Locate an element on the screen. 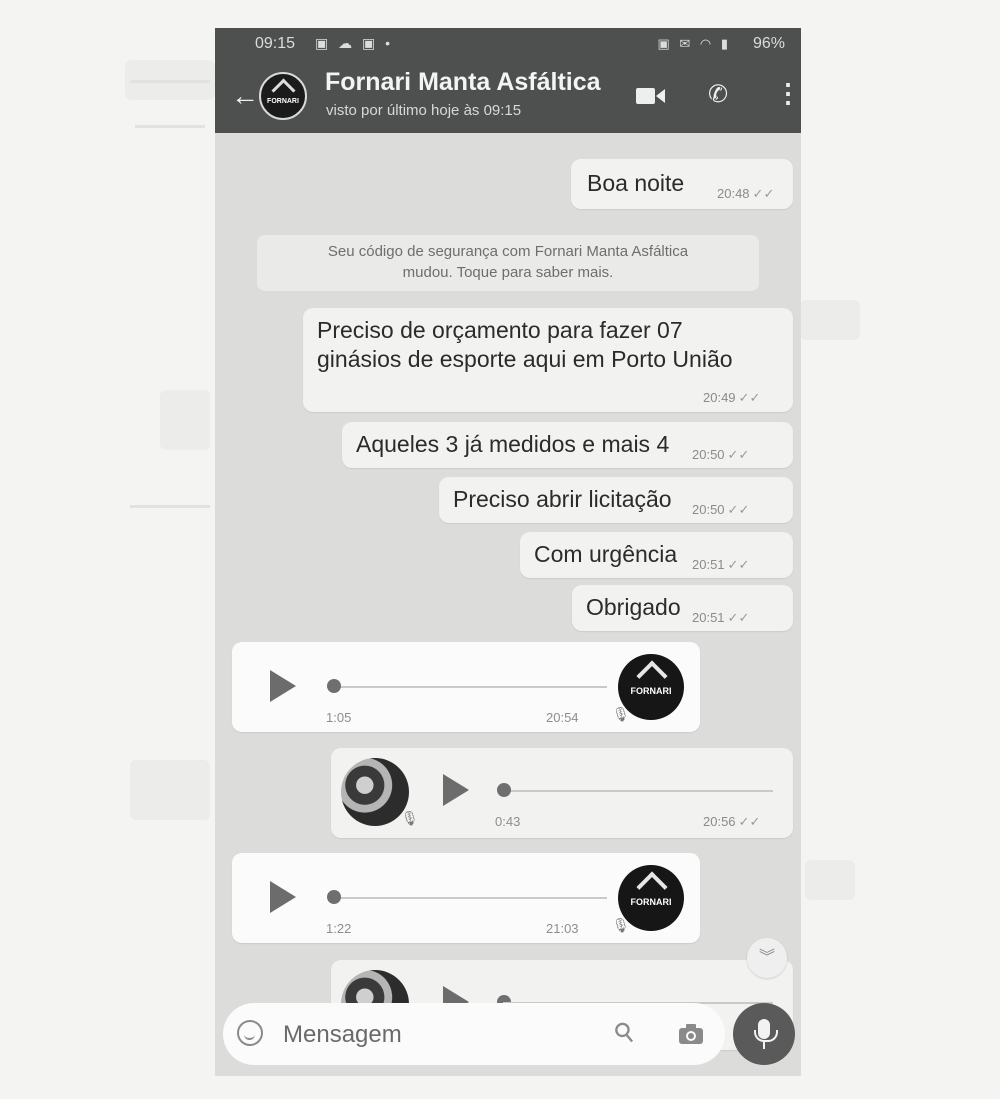 Image resolution: width=1000 pixels, height=1099 pixels. microphone-stand is located at coordinates (766, 1036).